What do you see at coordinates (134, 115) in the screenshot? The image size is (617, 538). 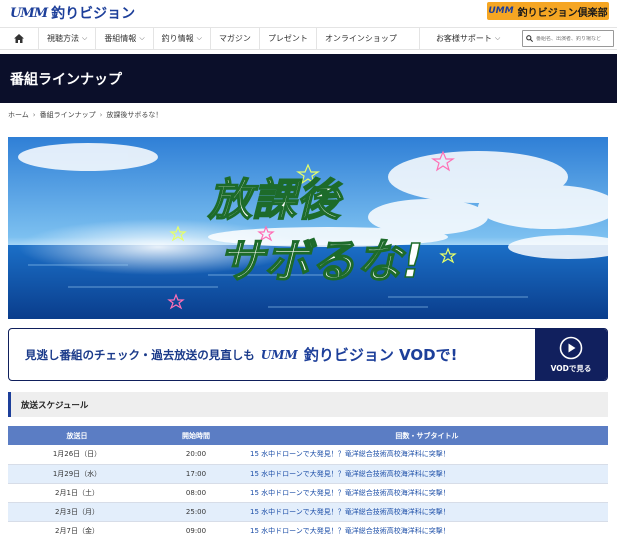 I see `breadcrumb-current: 放課後サボるな！` at bounding box center [134, 115].